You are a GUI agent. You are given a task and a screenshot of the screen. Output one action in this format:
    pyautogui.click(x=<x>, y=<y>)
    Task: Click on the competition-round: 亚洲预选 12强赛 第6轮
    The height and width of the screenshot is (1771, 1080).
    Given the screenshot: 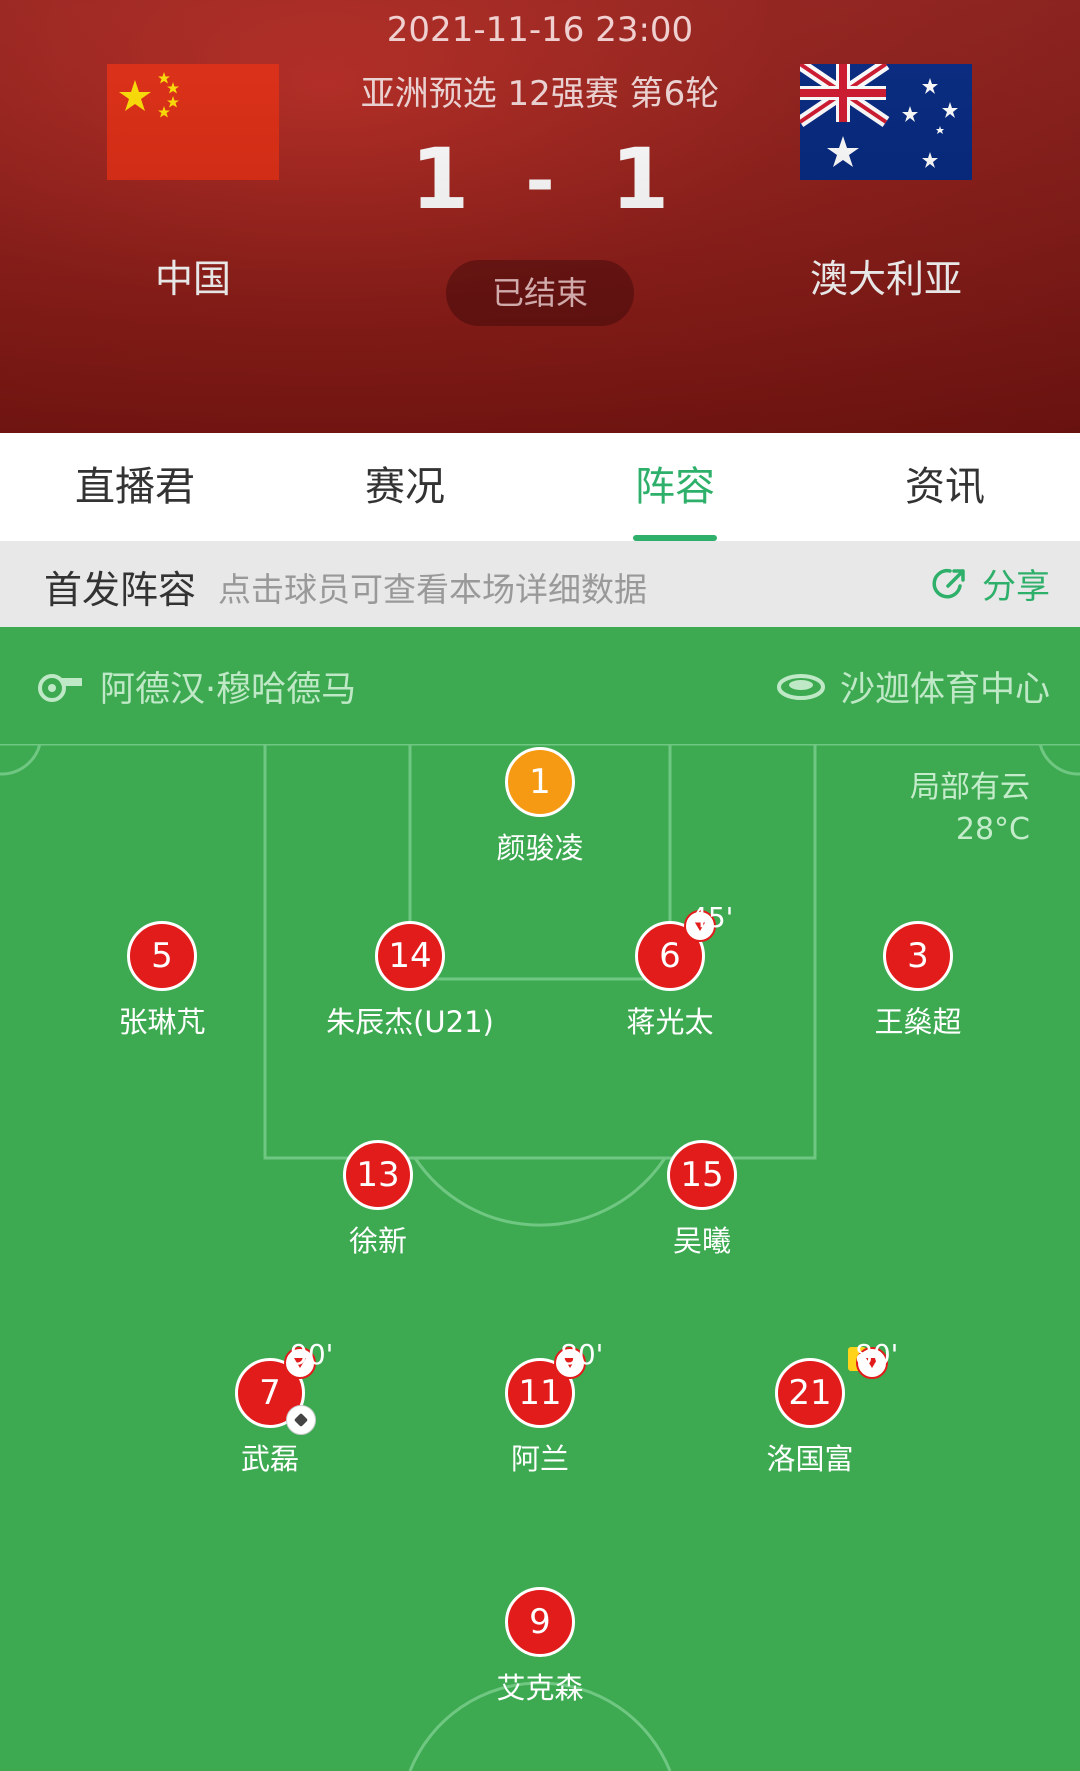 What is the action you would take?
    pyautogui.click(x=540, y=94)
    